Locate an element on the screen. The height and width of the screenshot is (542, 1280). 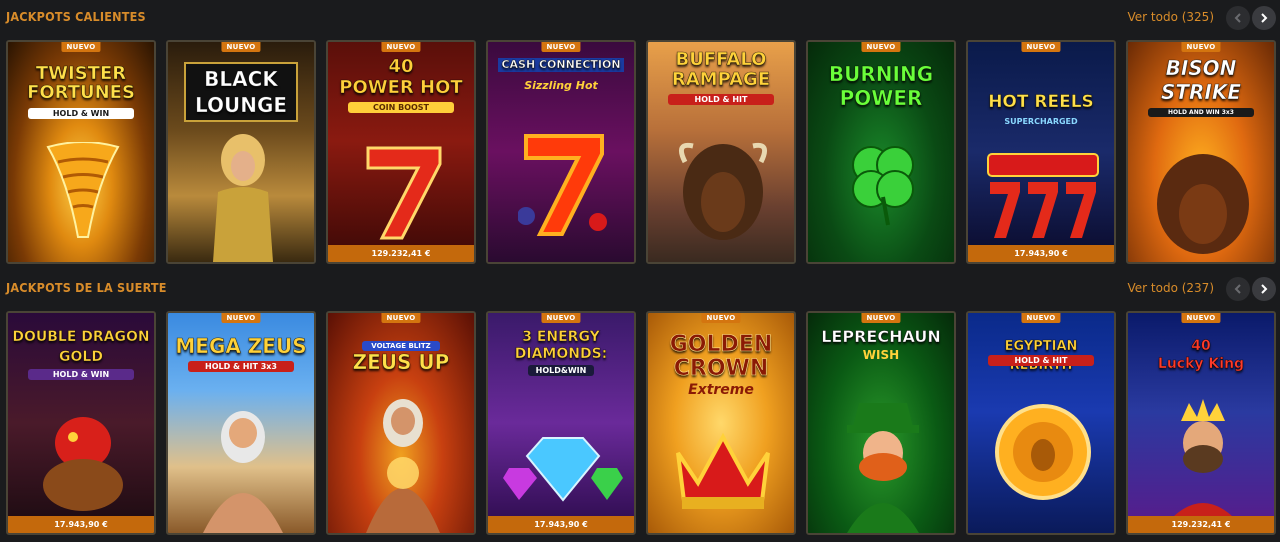
section-title: JACKPOTS CALIENTES is located at coordinates (76, 16).